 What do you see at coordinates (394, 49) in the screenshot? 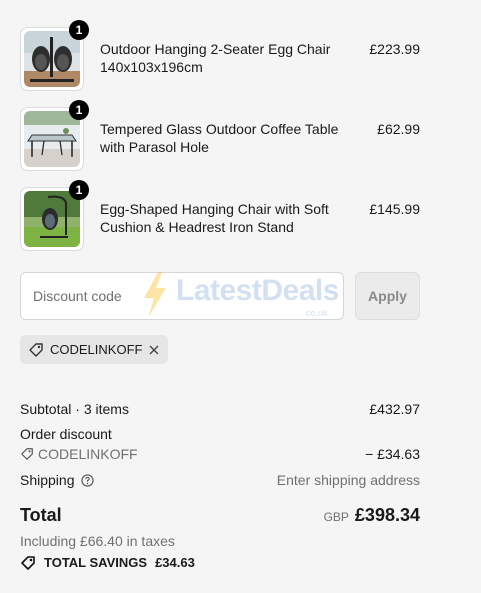
I see `product-price: £223.99` at bounding box center [394, 49].